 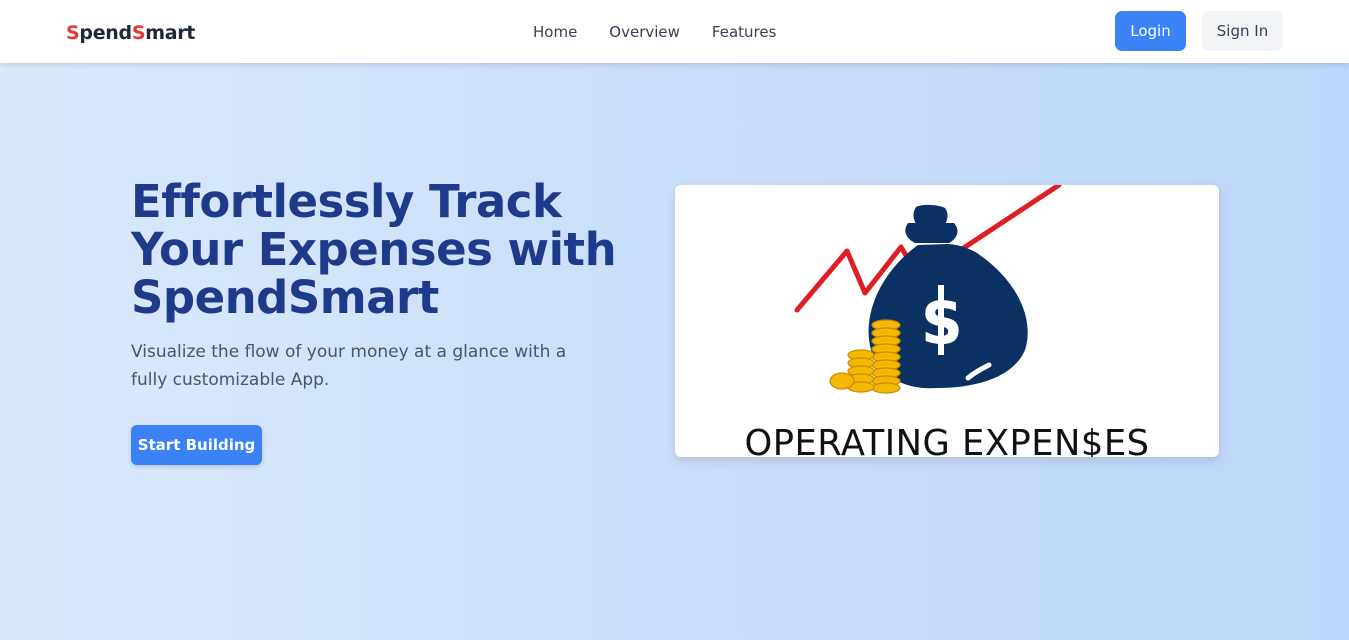 What do you see at coordinates (105, 33) in the screenshot?
I see `logo-part-1: pend` at bounding box center [105, 33].